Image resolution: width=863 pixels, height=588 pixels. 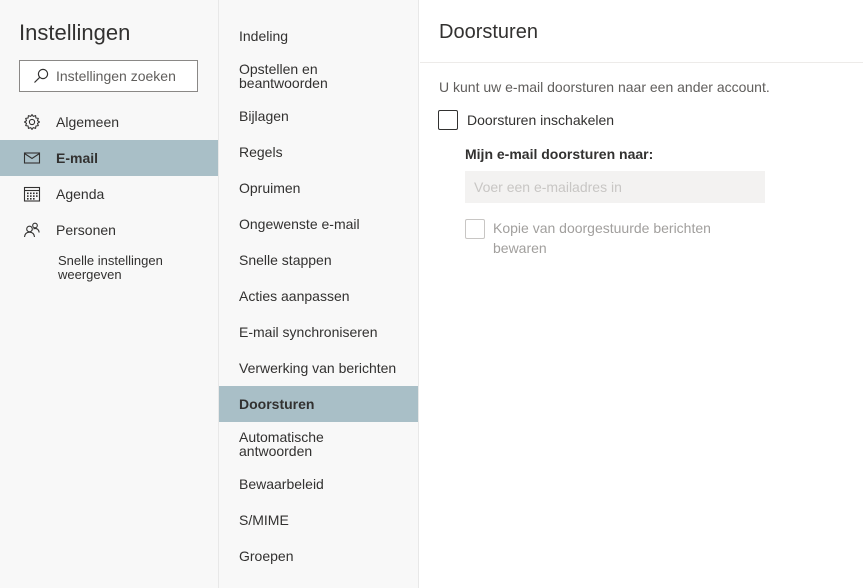 I want to click on menu-item-label: Groepen, so click(x=266, y=556).